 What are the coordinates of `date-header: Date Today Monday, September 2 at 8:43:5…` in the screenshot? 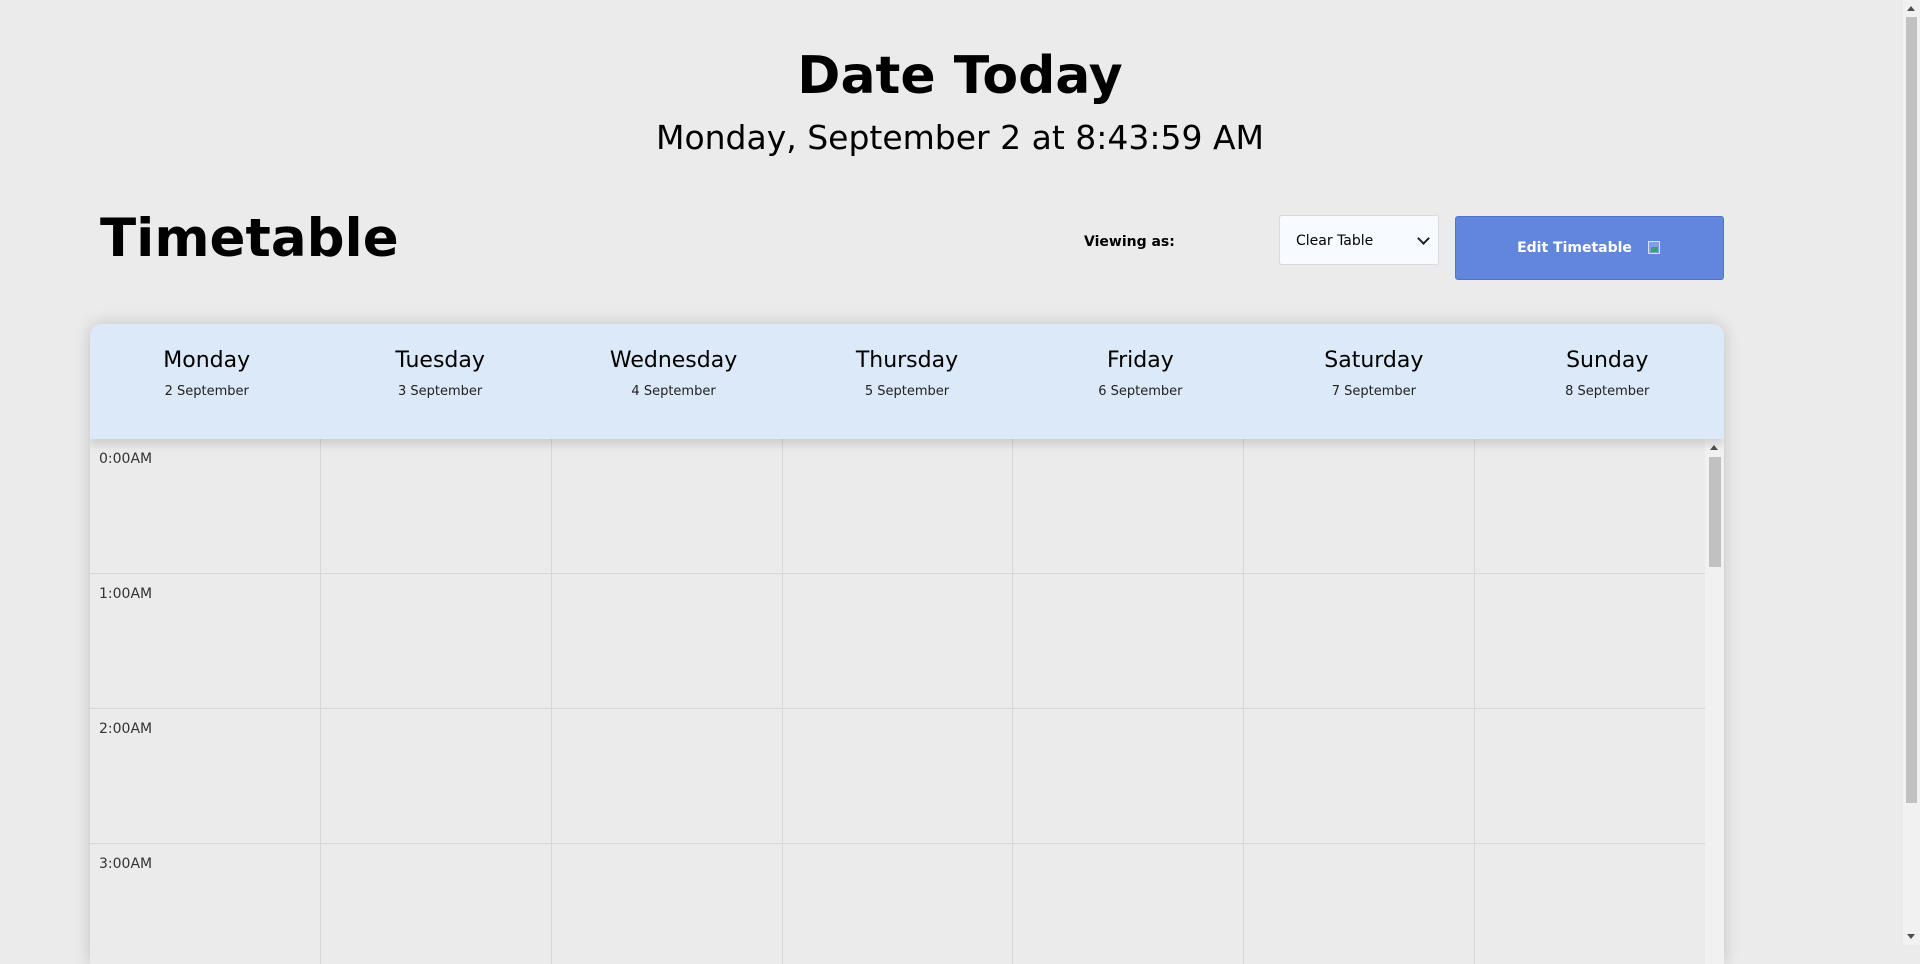 It's located at (960, 102).